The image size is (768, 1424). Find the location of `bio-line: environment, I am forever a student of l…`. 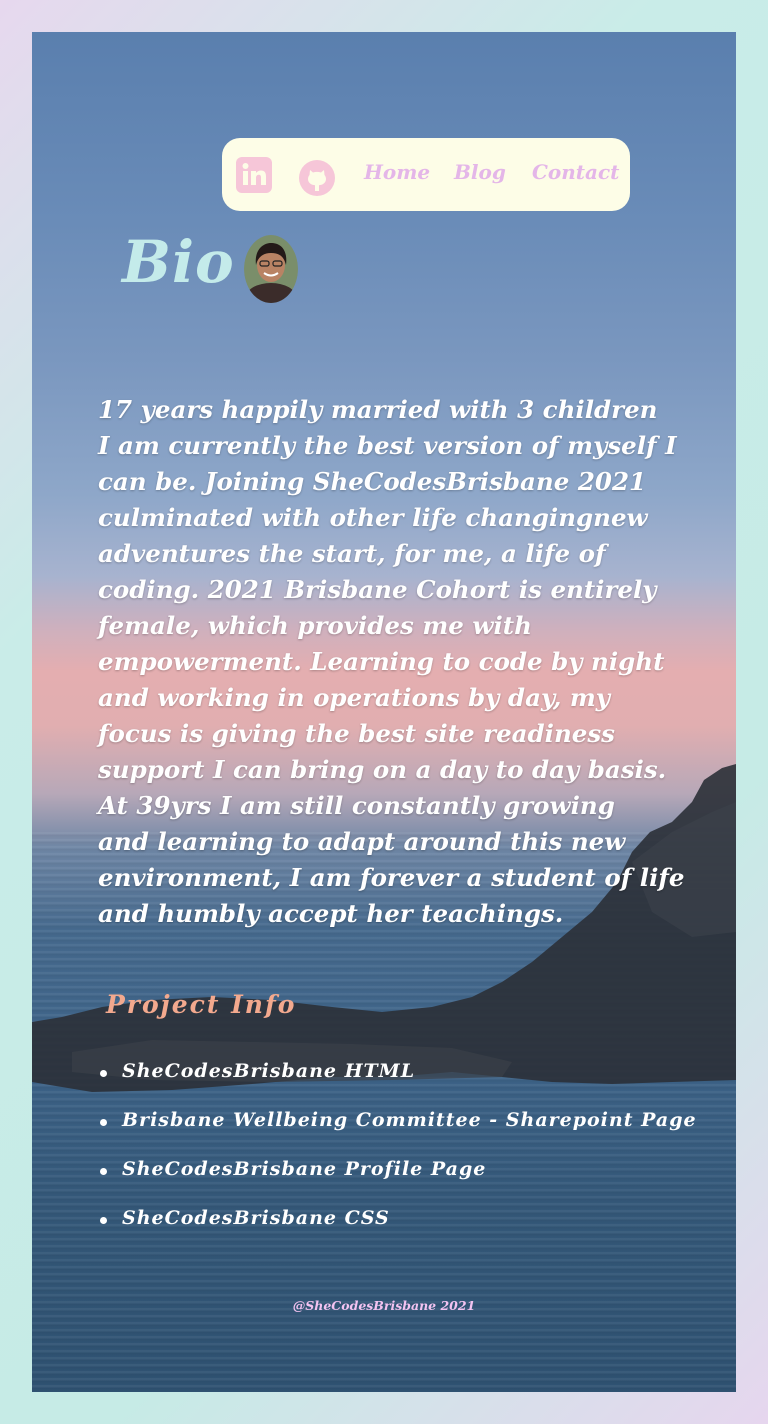

bio-line: environment, I am forever a student of l… is located at coordinates (391, 877).